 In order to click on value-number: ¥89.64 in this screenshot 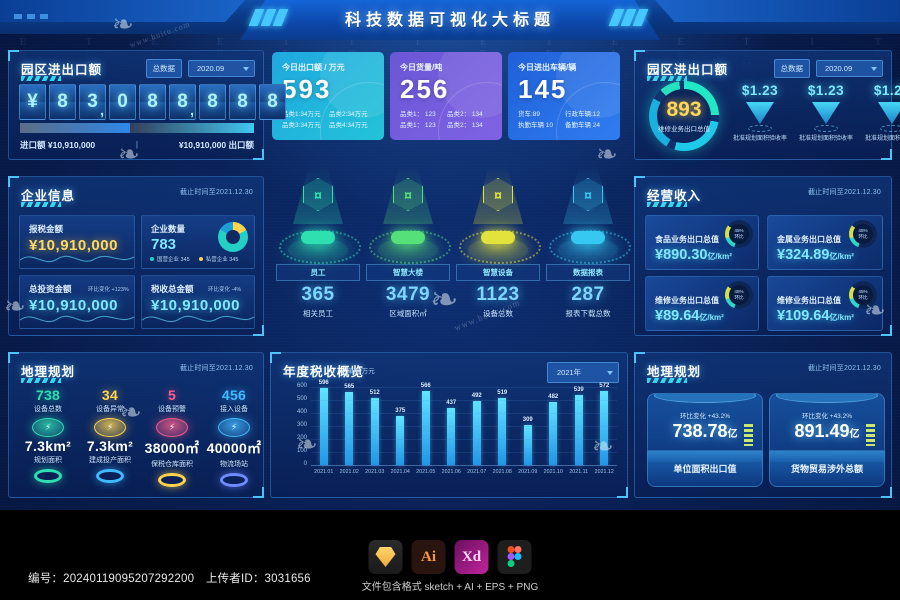, I will do `click(677, 316)`.